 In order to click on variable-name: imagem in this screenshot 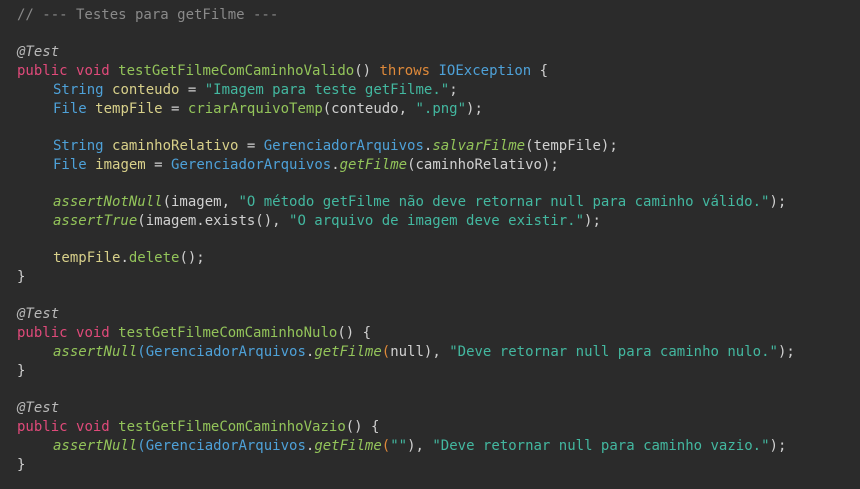, I will do `click(120, 165)`.